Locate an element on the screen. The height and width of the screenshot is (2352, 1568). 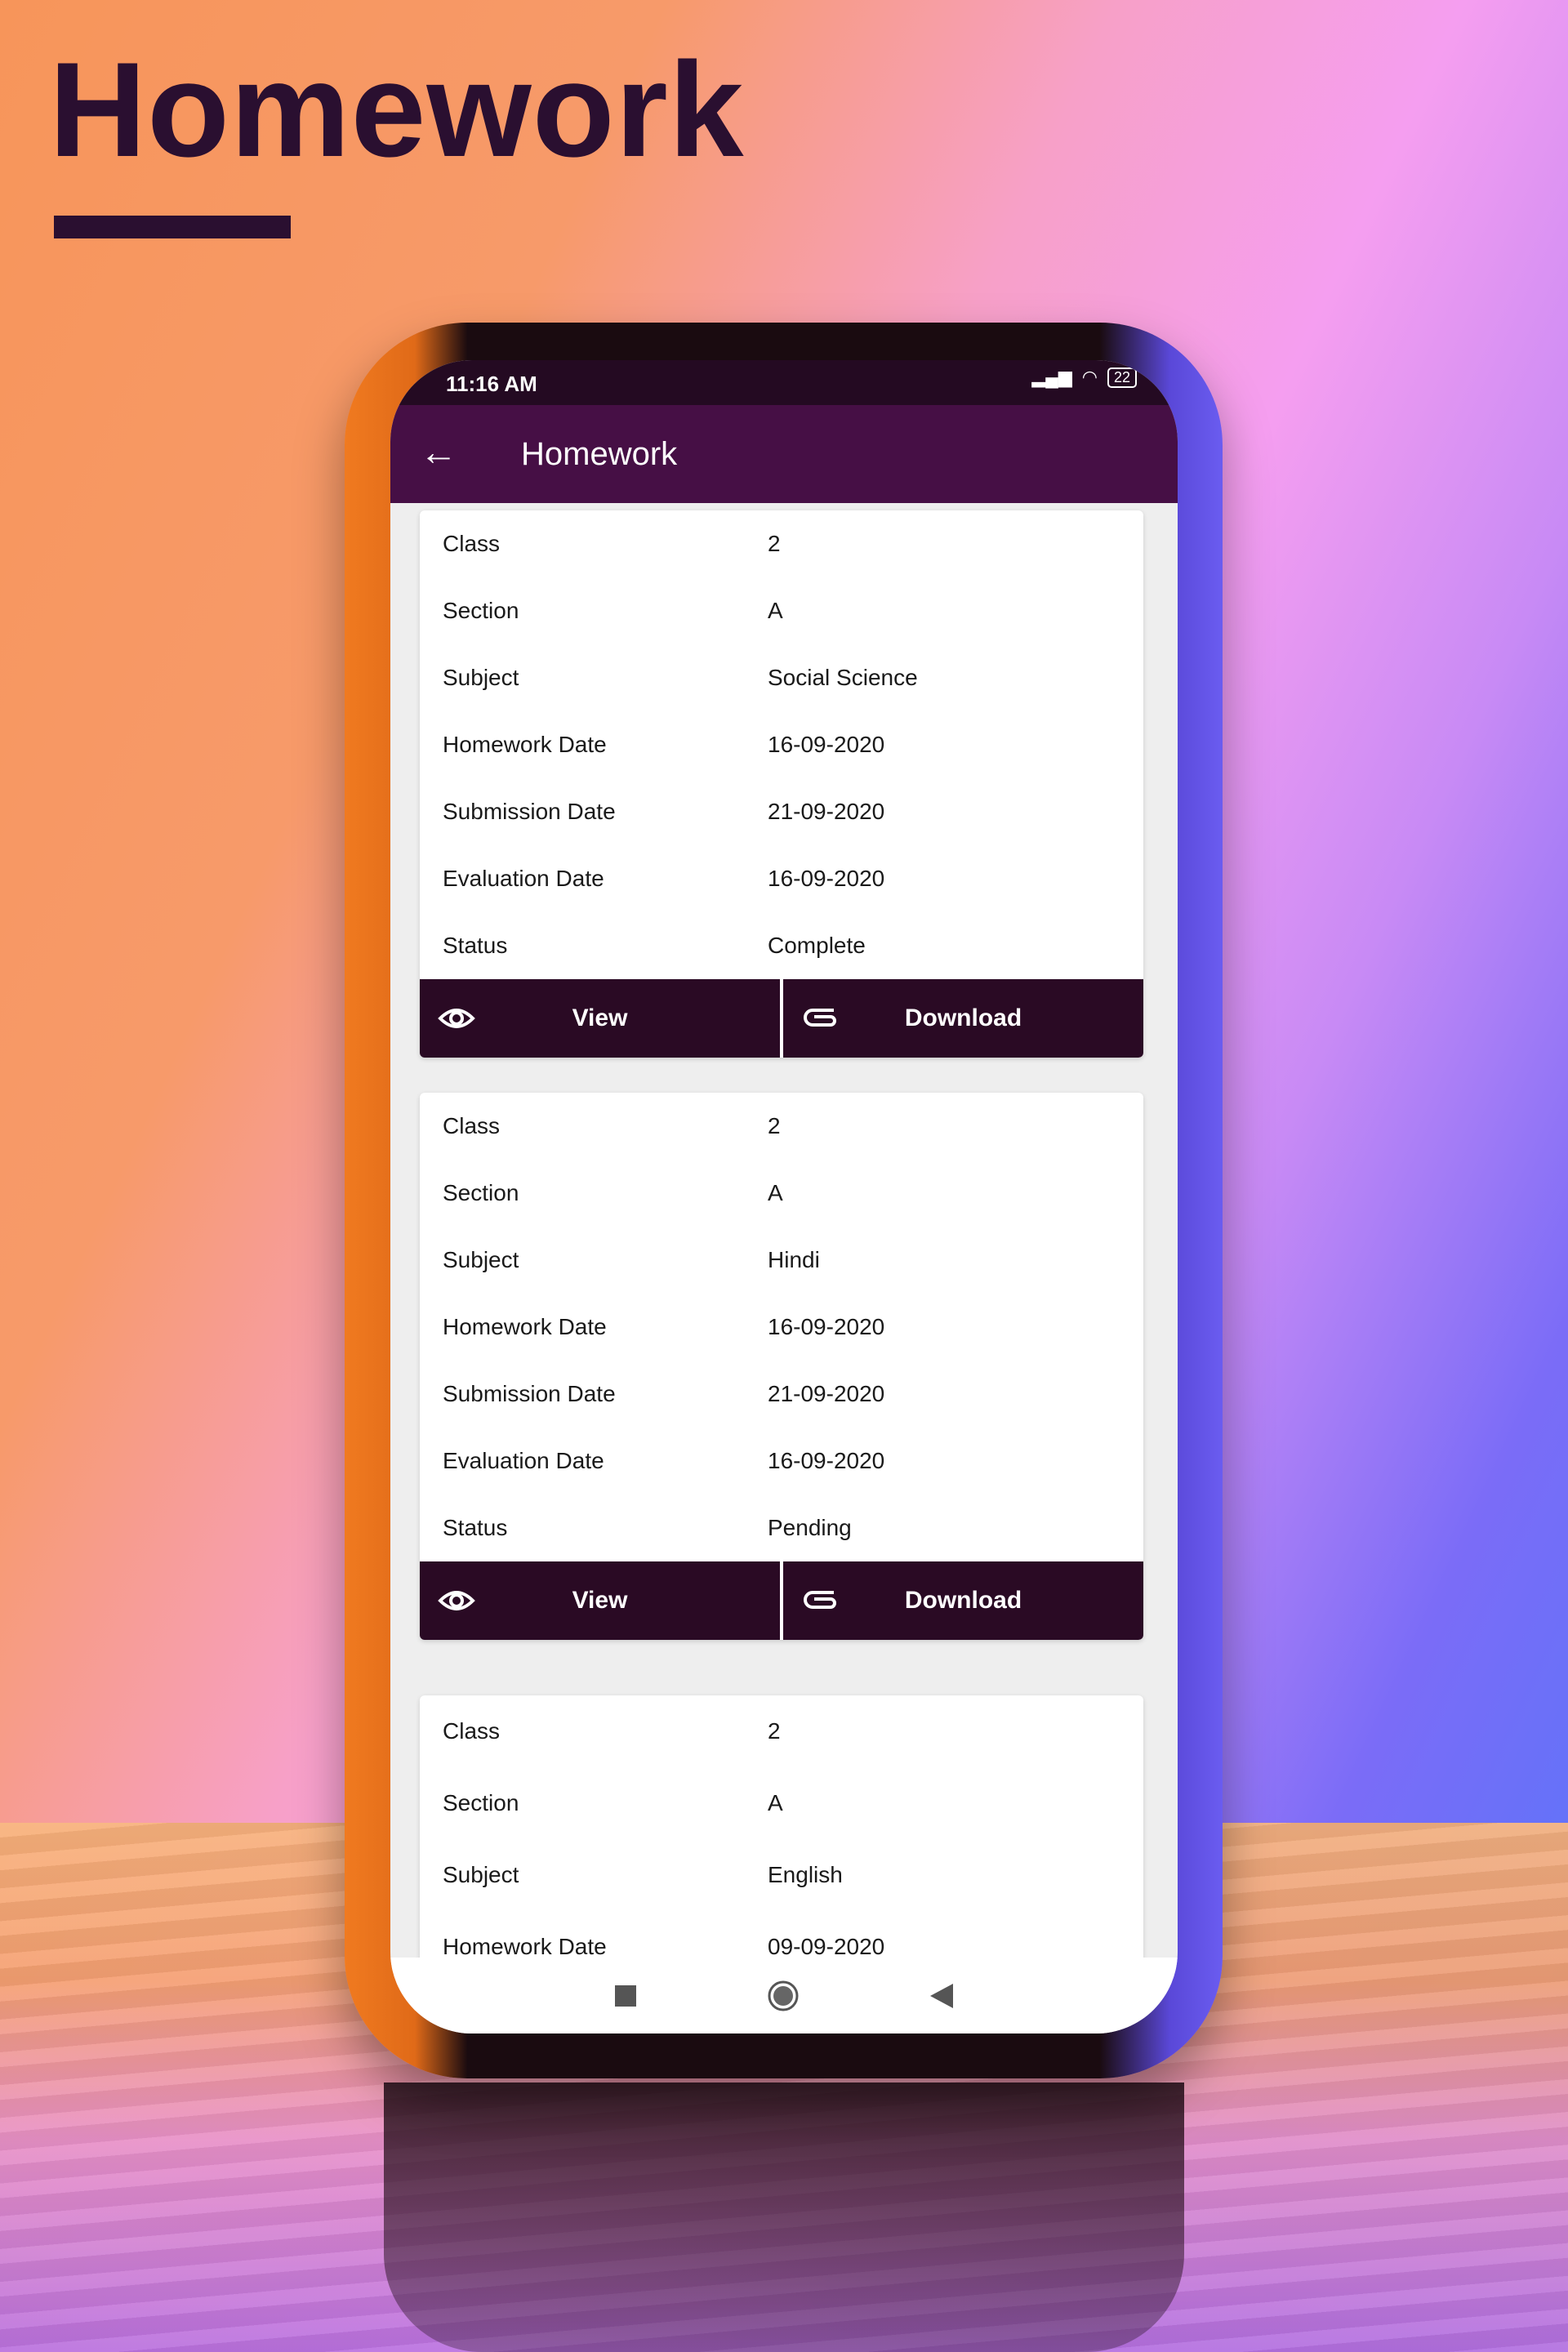
subject-value: English is located at coordinates (805, 1874).